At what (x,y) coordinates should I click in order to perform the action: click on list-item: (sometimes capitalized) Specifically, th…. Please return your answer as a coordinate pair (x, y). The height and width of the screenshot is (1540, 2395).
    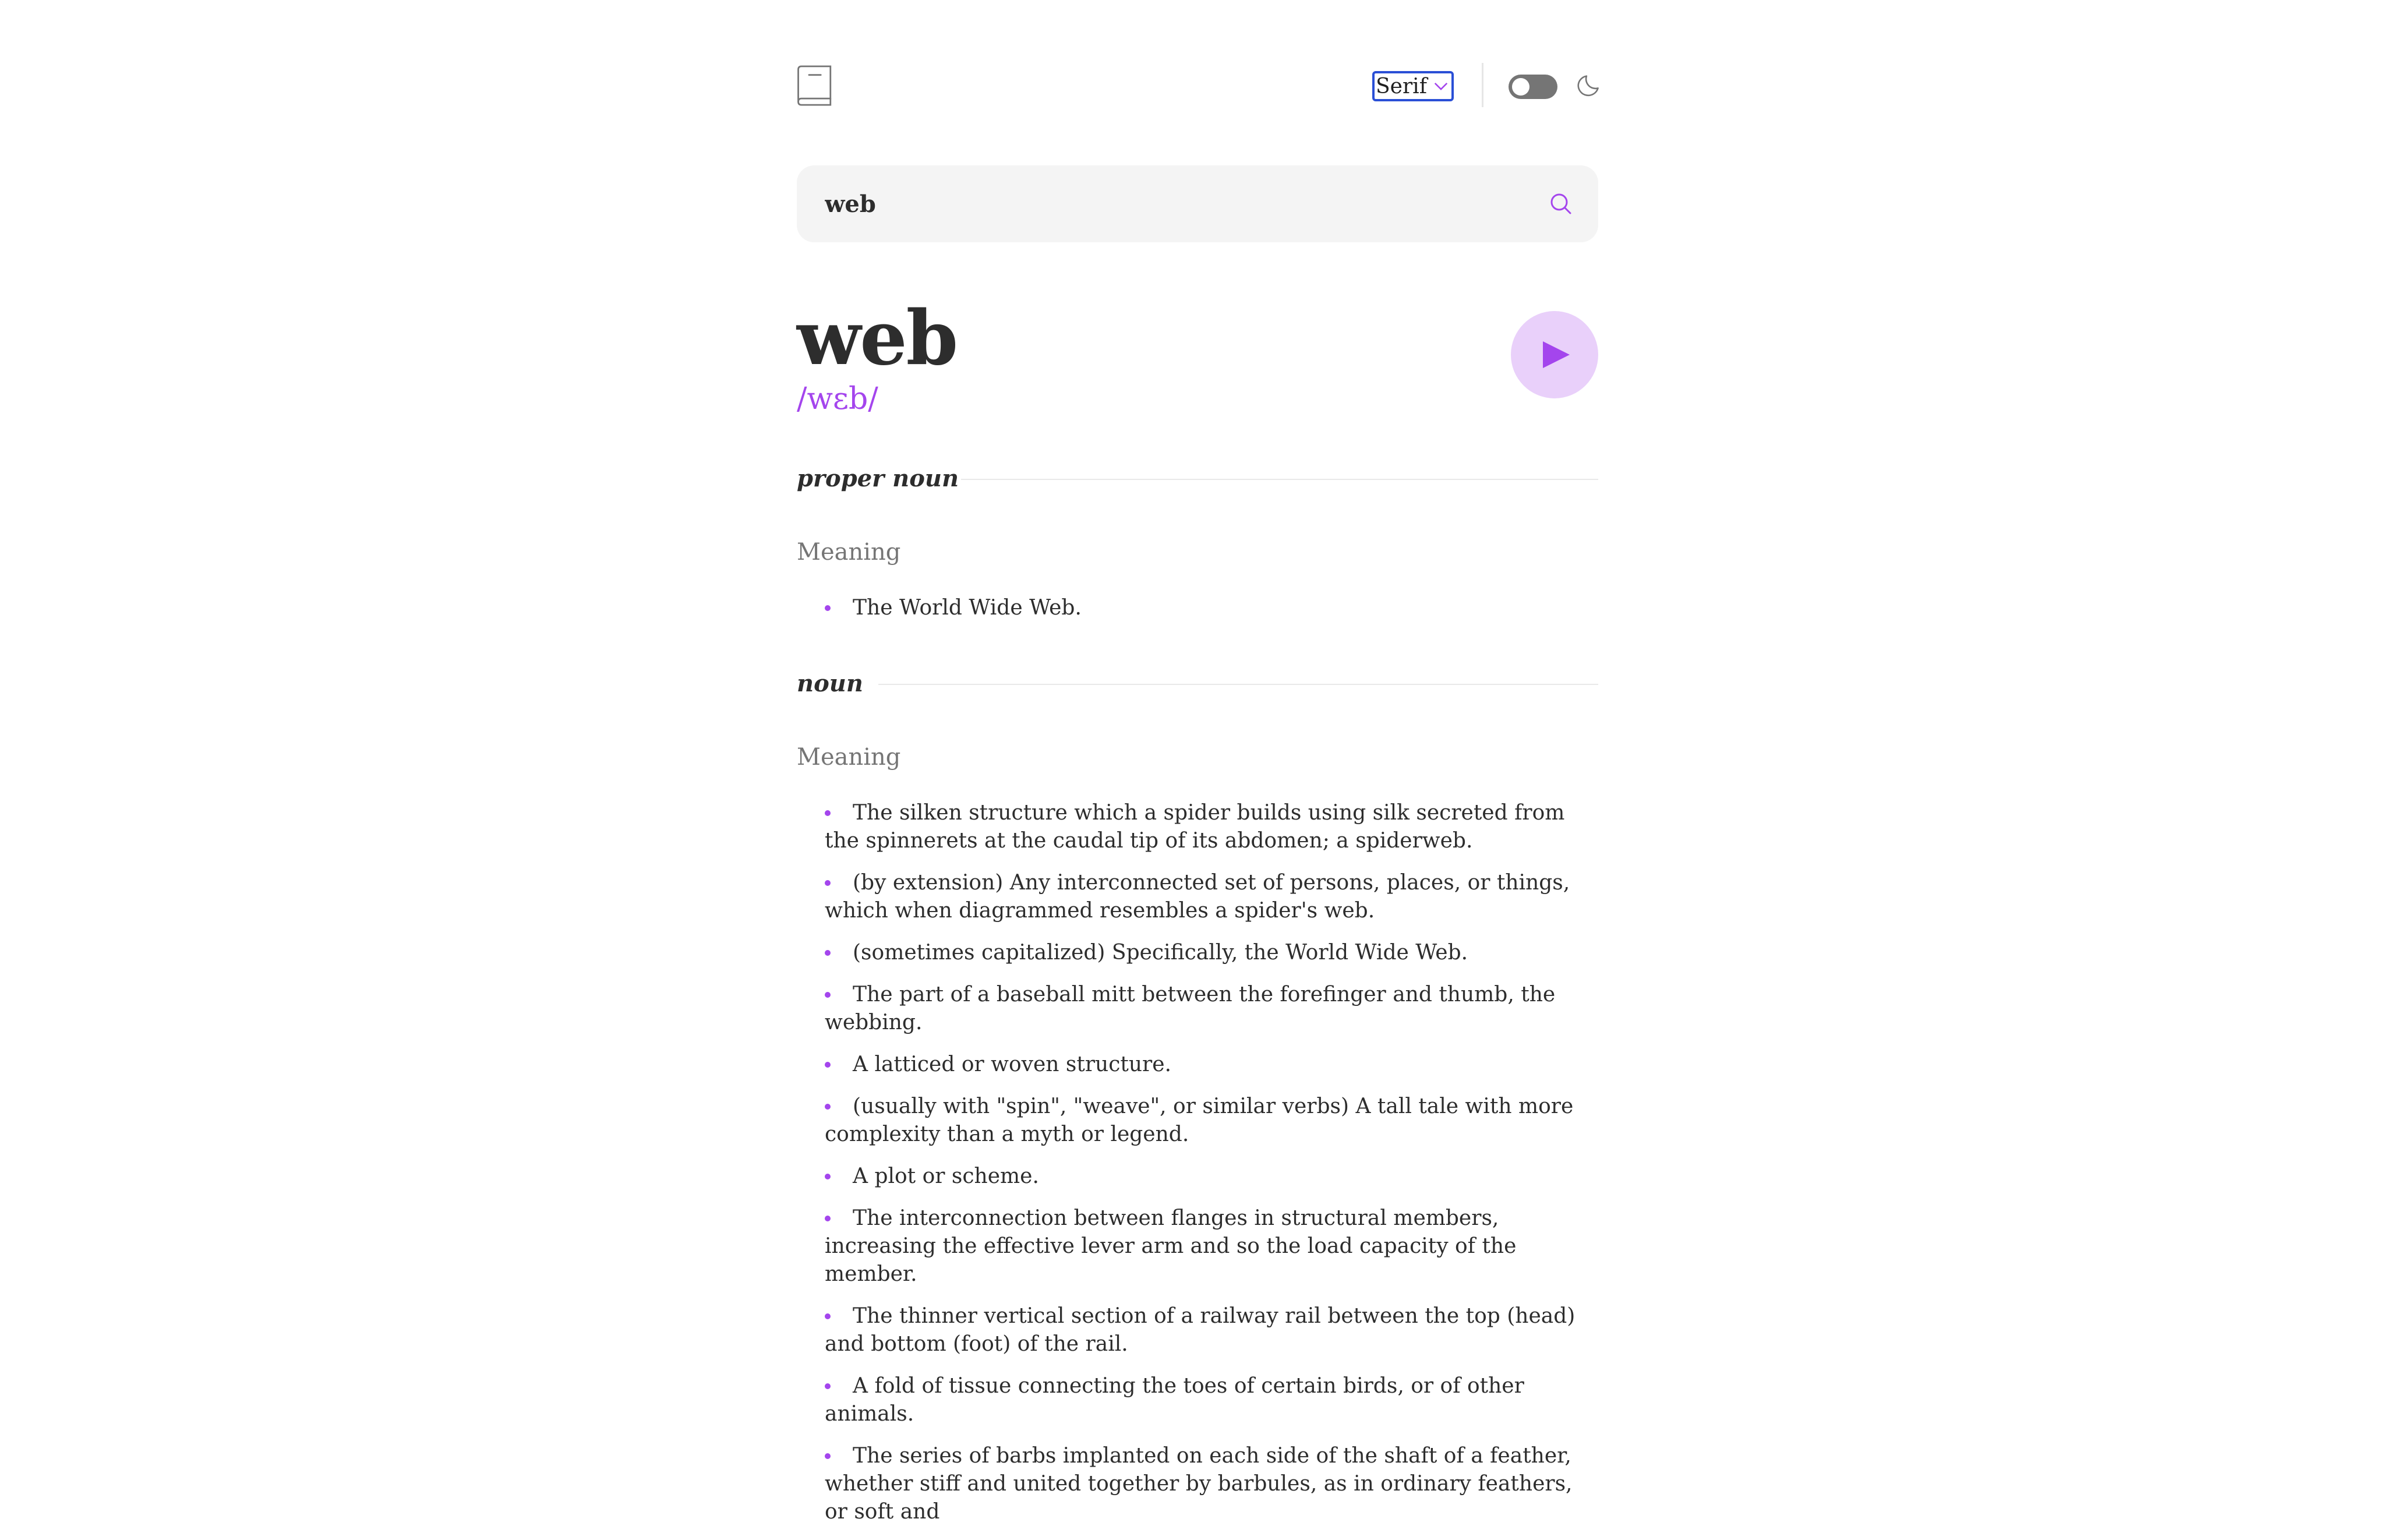
    Looking at the image, I should click on (1197, 953).